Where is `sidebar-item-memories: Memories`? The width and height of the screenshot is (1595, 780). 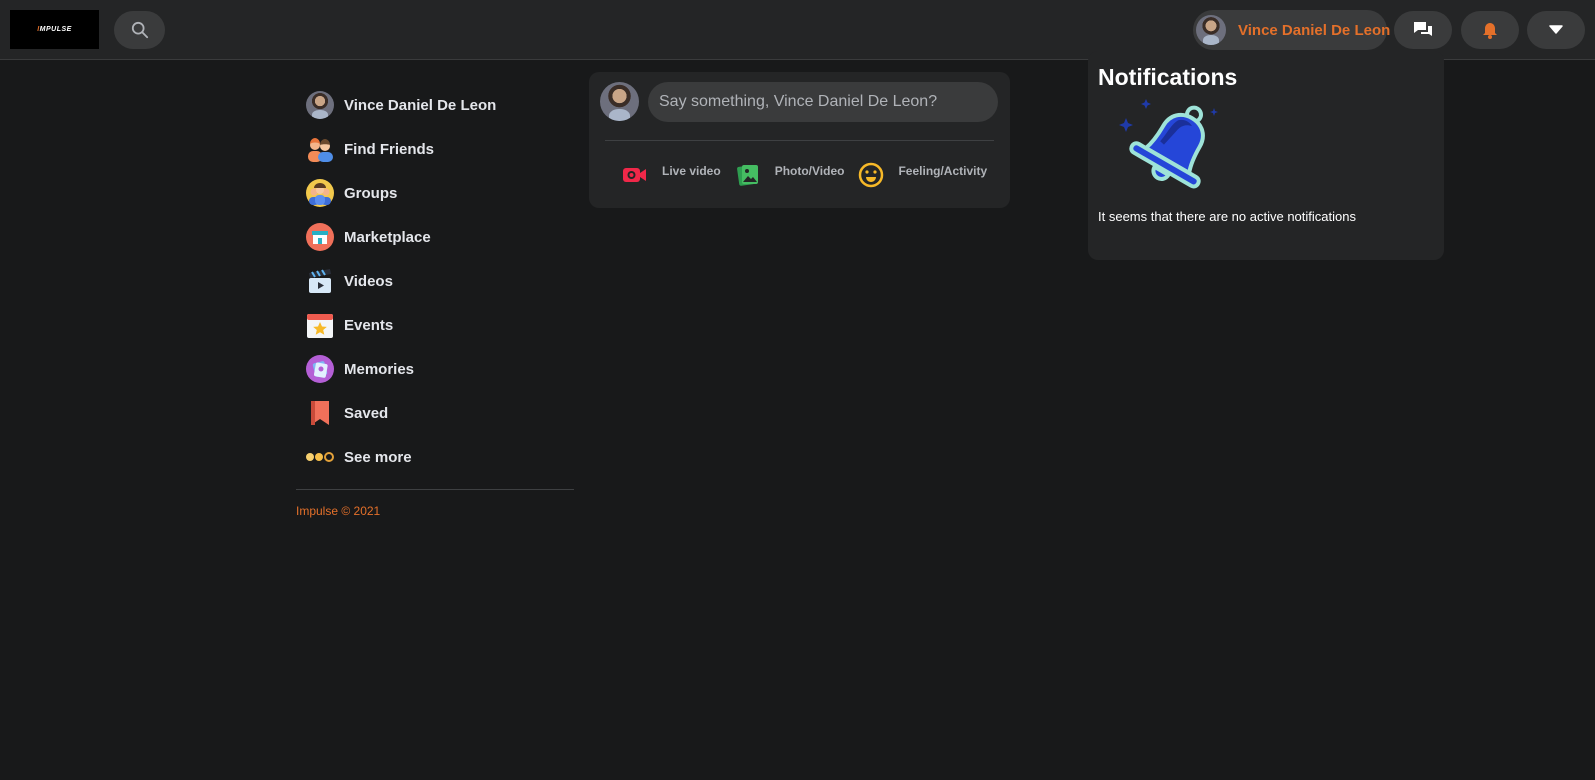
sidebar-item-memories: Memories is located at coordinates (435, 369).